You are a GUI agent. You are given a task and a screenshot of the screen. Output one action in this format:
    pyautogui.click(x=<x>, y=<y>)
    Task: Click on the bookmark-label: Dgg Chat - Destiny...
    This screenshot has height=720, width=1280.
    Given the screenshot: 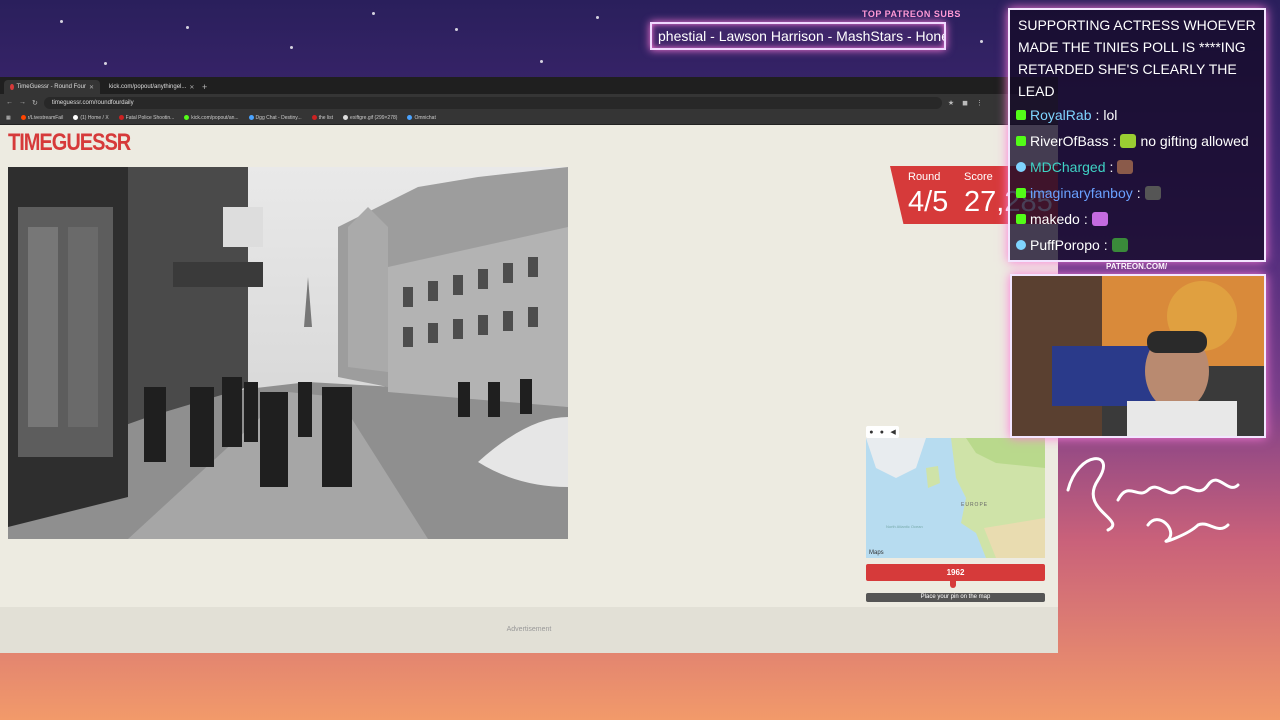 What is the action you would take?
    pyautogui.click(x=278, y=117)
    